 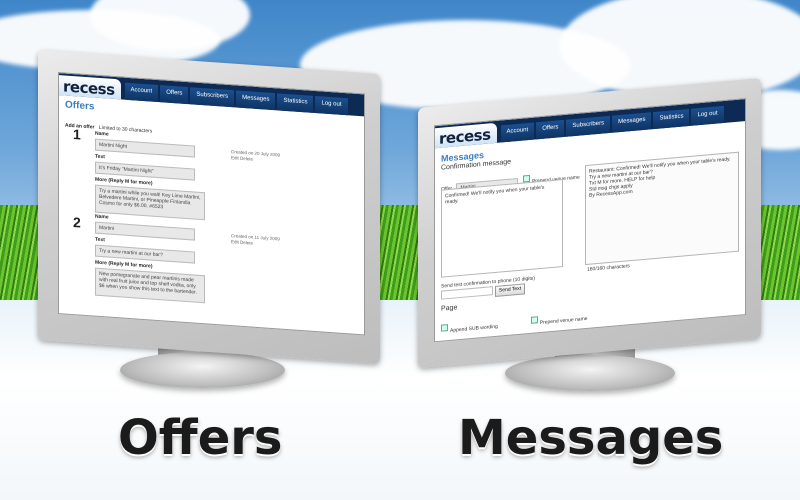 What do you see at coordinates (77, 134) in the screenshot?
I see `offer-number: 1` at bounding box center [77, 134].